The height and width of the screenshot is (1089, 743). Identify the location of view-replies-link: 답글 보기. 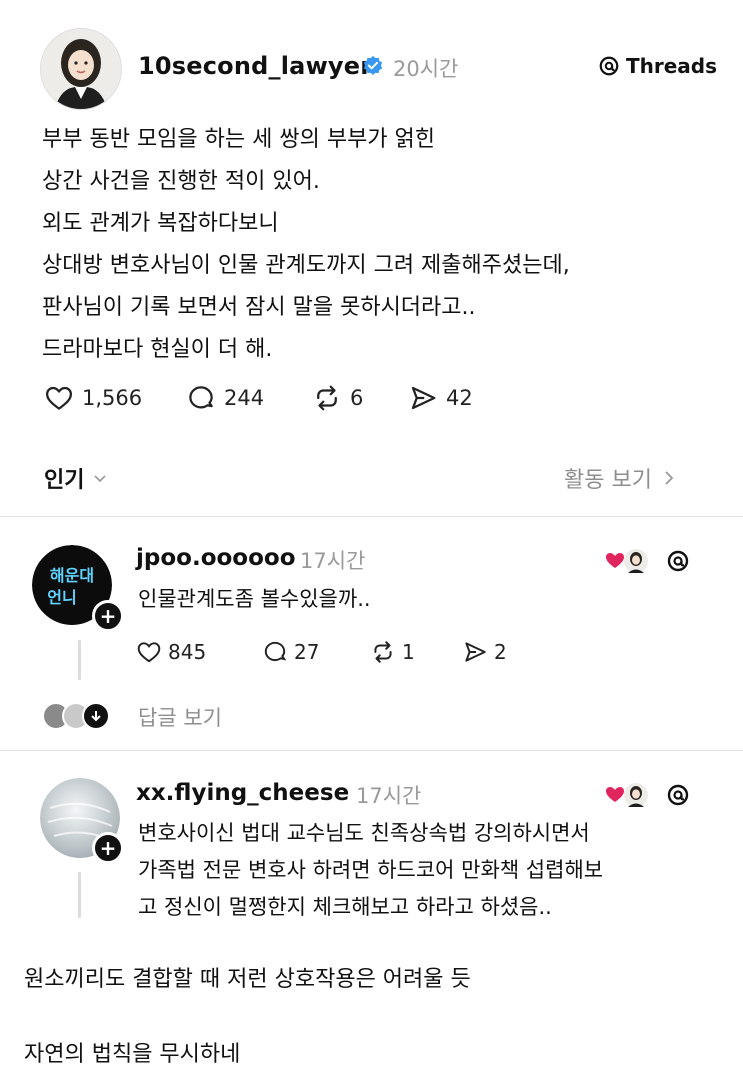
(180, 717).